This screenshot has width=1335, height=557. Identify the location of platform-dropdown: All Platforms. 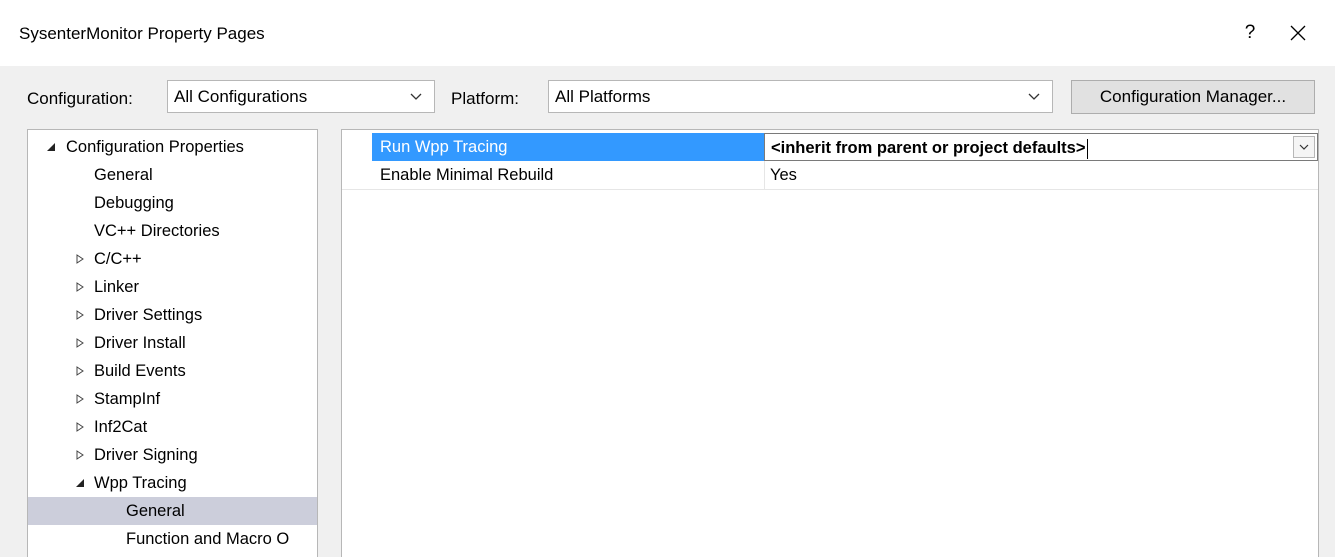
(800, 96).